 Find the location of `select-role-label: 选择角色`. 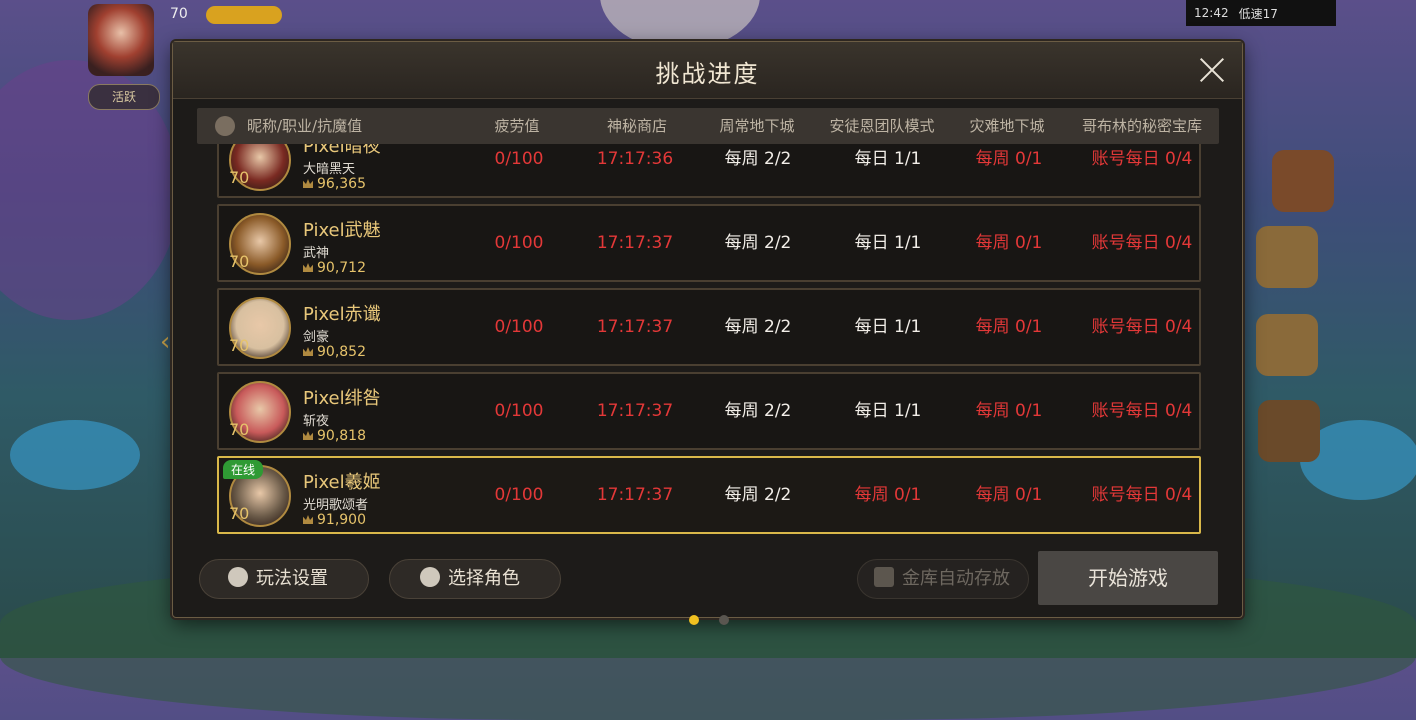

select-role-label: 选择角色 is located at coordinates (484, 578).